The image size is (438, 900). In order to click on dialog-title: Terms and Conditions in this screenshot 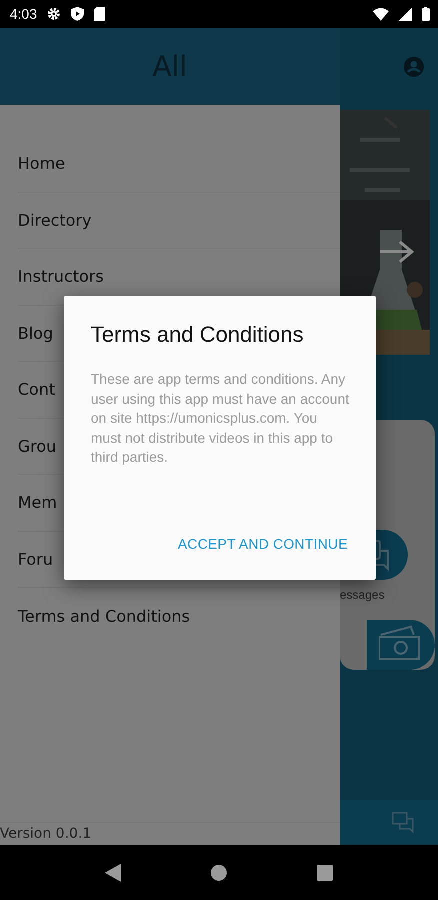, I will do `click(198, 335)`.